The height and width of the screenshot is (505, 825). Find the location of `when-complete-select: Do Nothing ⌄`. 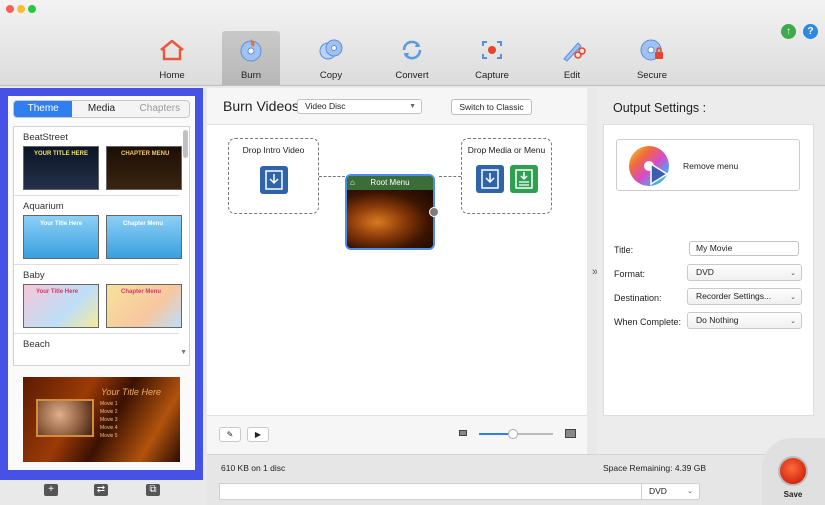

when-complete-select: Do Nothing ⌄ is located at coordinates (744, 320).